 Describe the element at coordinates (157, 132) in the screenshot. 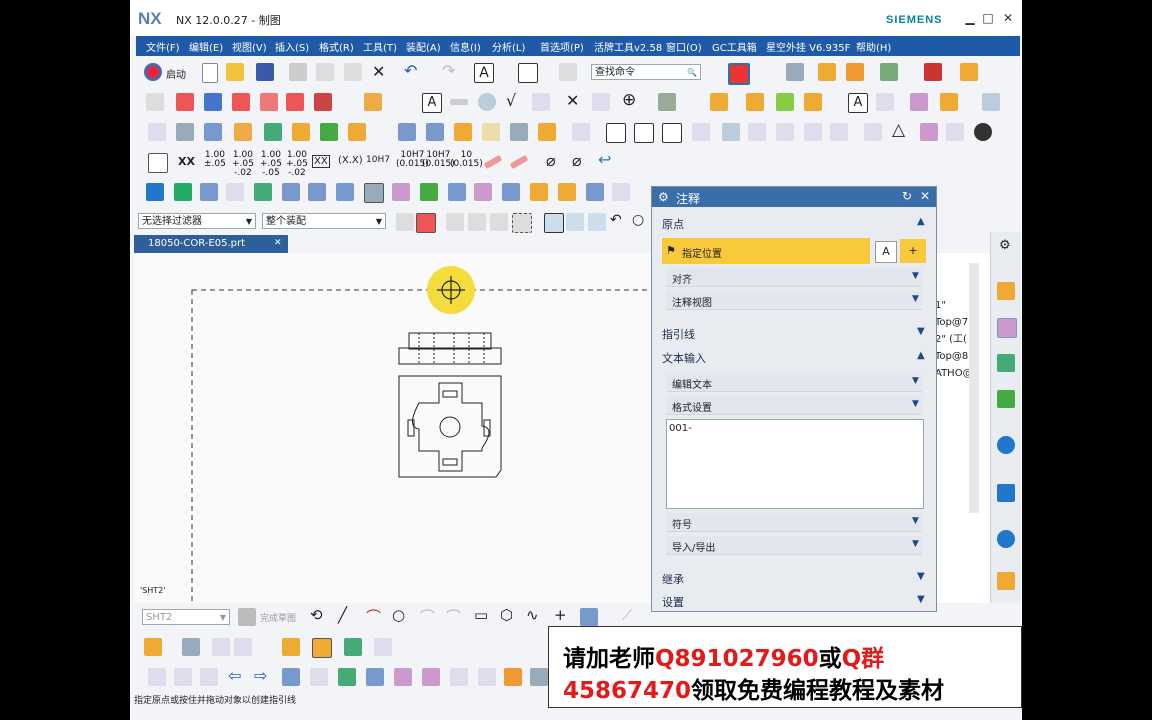

I see `coordinate-icon` at that location.